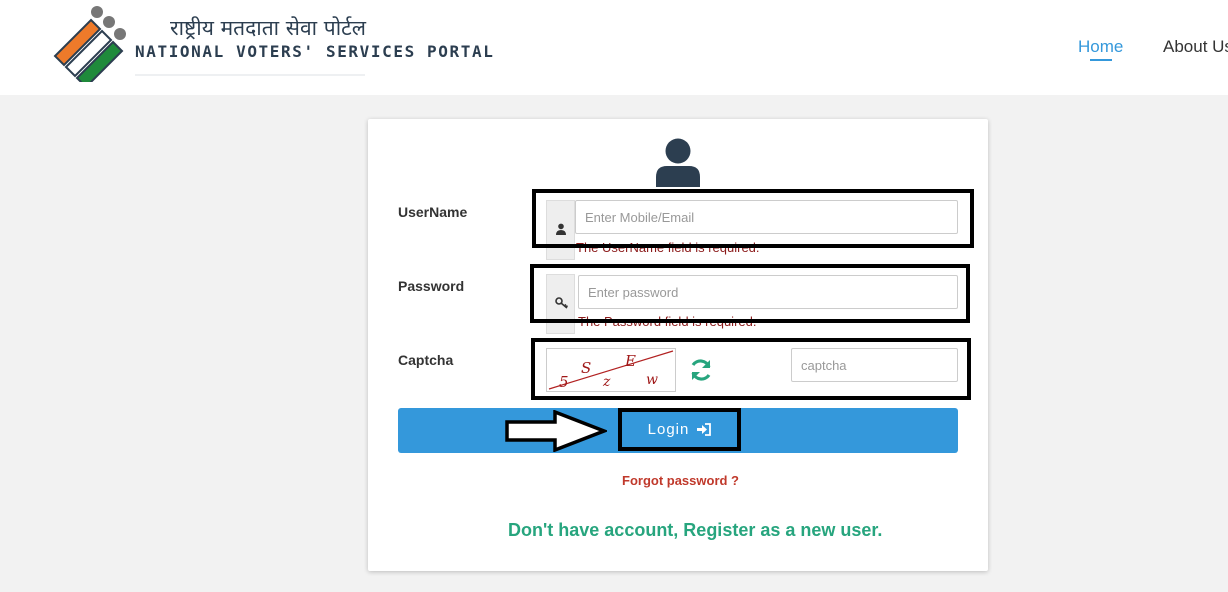 The width and height of the screenshot is (1228, 592). What do you see at coordinates (426, 360) in the screenshot?
I see `captcha-label: Captcha` at bounding box center [426, 360].